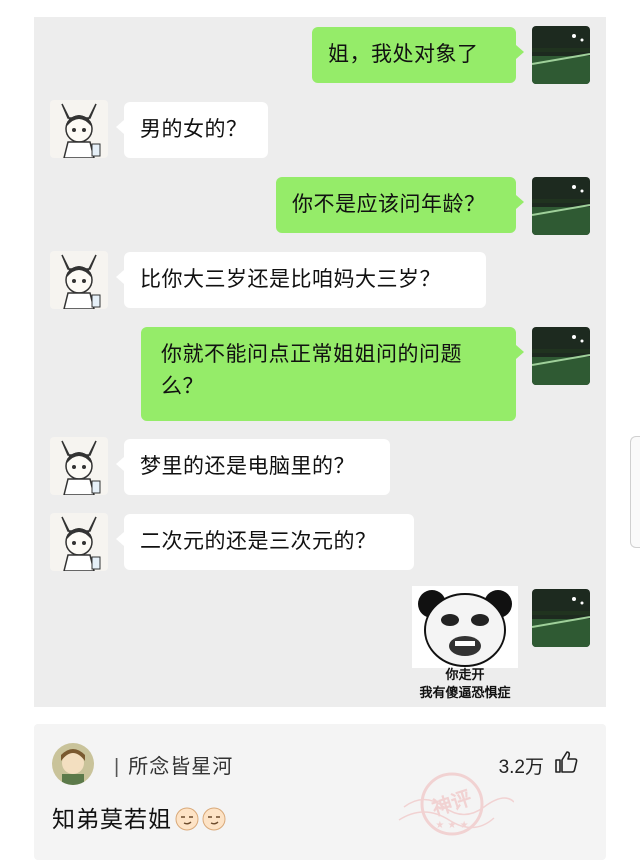  I want to click on comment-body: 知弟莫若姐, so click(112, 819).